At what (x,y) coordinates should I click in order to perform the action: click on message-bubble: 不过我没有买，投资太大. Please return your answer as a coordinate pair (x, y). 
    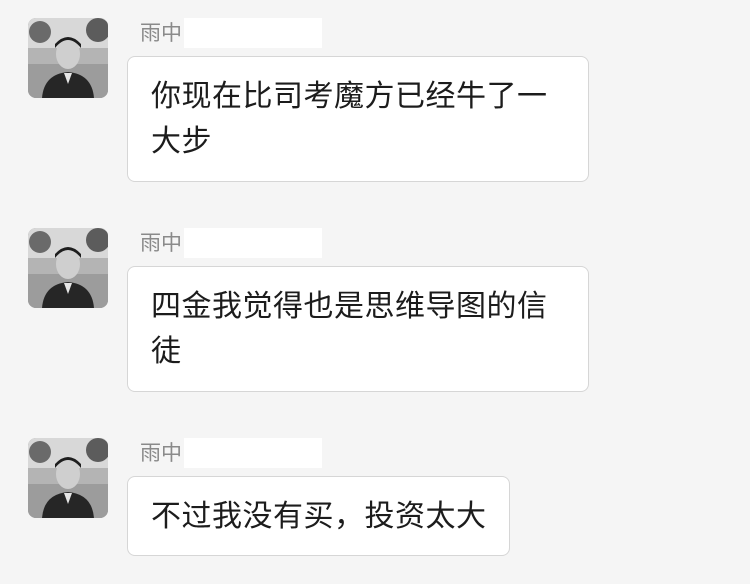
    Looking at the image, I should click on (318, 516).